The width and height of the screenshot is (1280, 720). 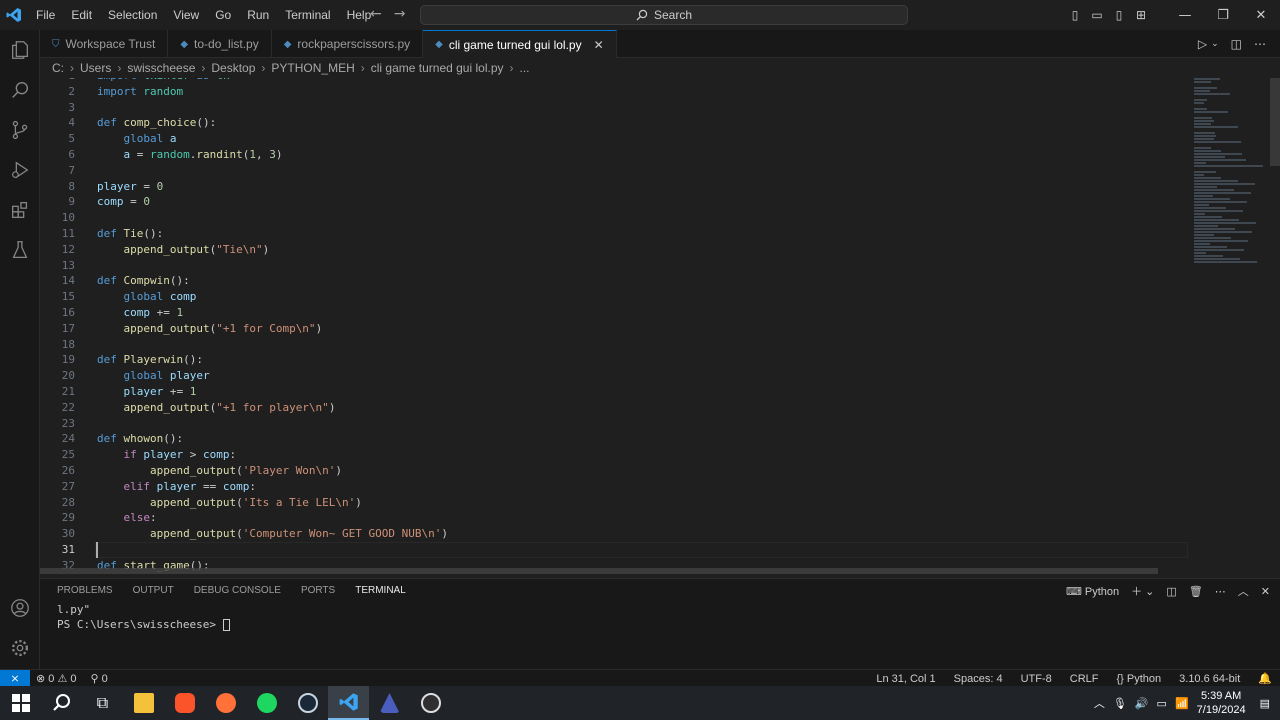 I want to click on editor-tab: ◆ rockpaperscissors.py, so click(x=348, y=44).